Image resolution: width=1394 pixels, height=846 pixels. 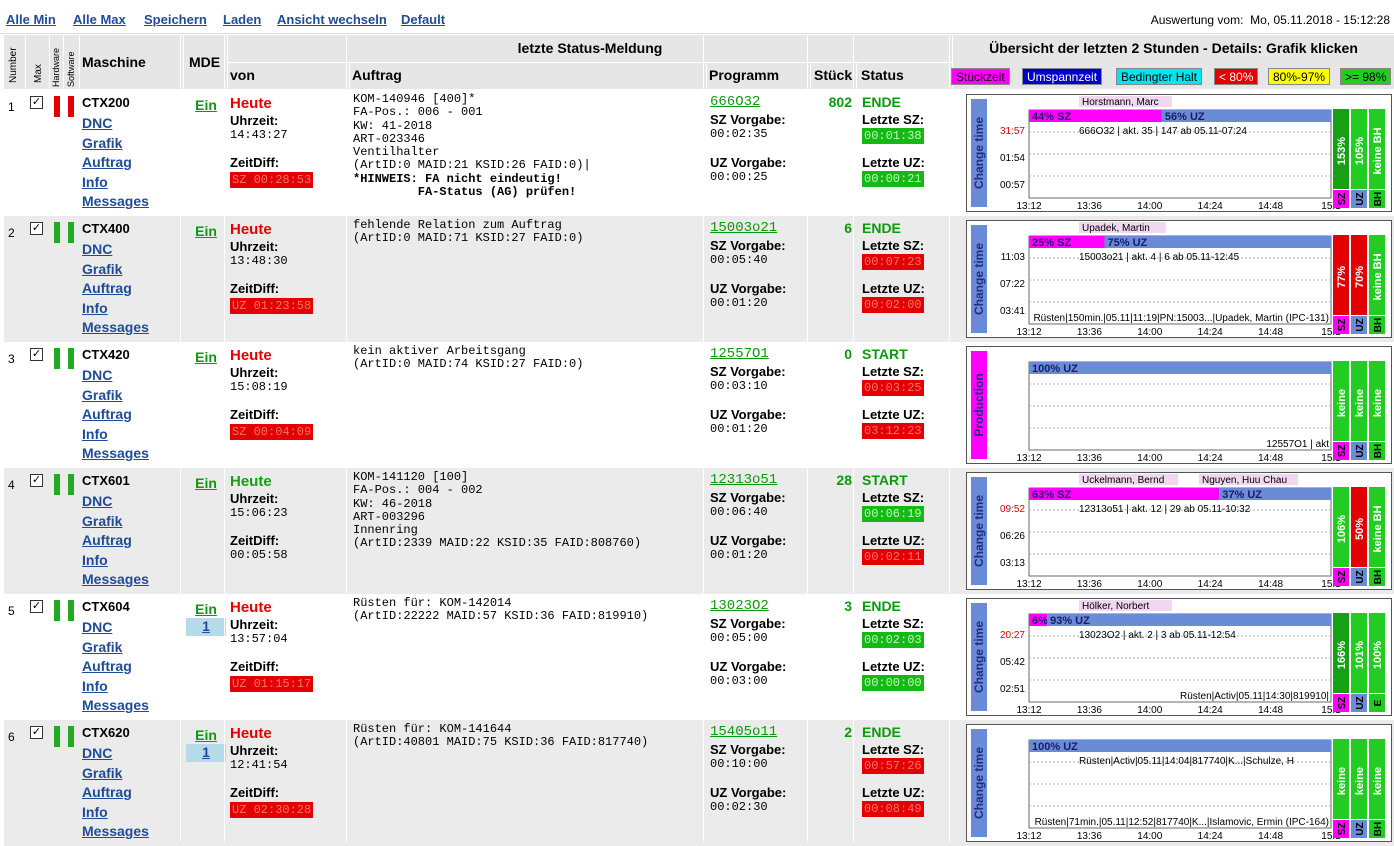 What do you see at coordinates (1210, 206) in the screenshot?
I see `x-tick-label: 14:24` at bounding box center [1210, 206].